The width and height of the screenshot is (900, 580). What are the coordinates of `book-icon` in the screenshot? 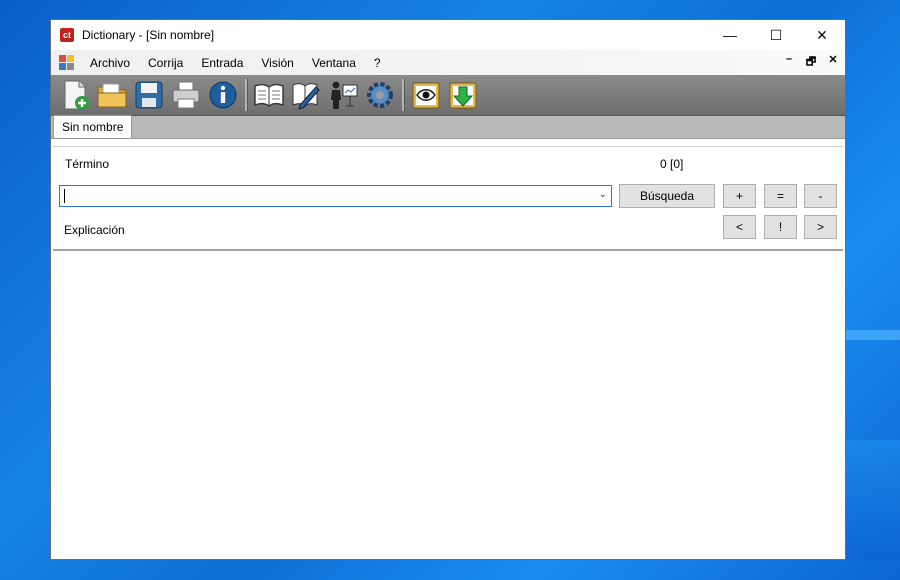 It's located at (269, 95).